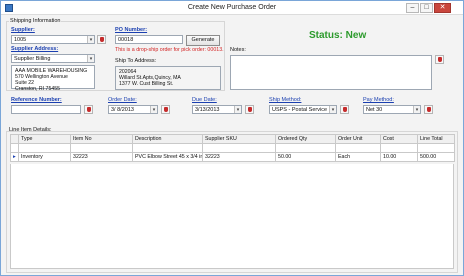 The height and width of the screenshot is (276, 464). Describe the element at coordinates (36, 100) in the screenshot. I see `reference-number-label: Reference Number:` at that location.